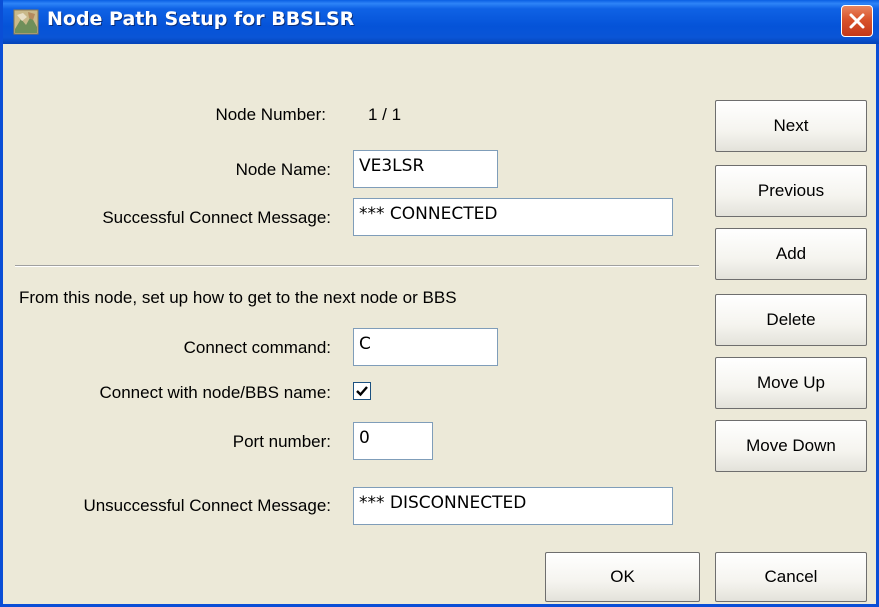 This screenshot has width=879, height=607. Describe the element at coordinates (425, 169) in the screenshot. I see `node-name-field: VE3LSR` at that location.